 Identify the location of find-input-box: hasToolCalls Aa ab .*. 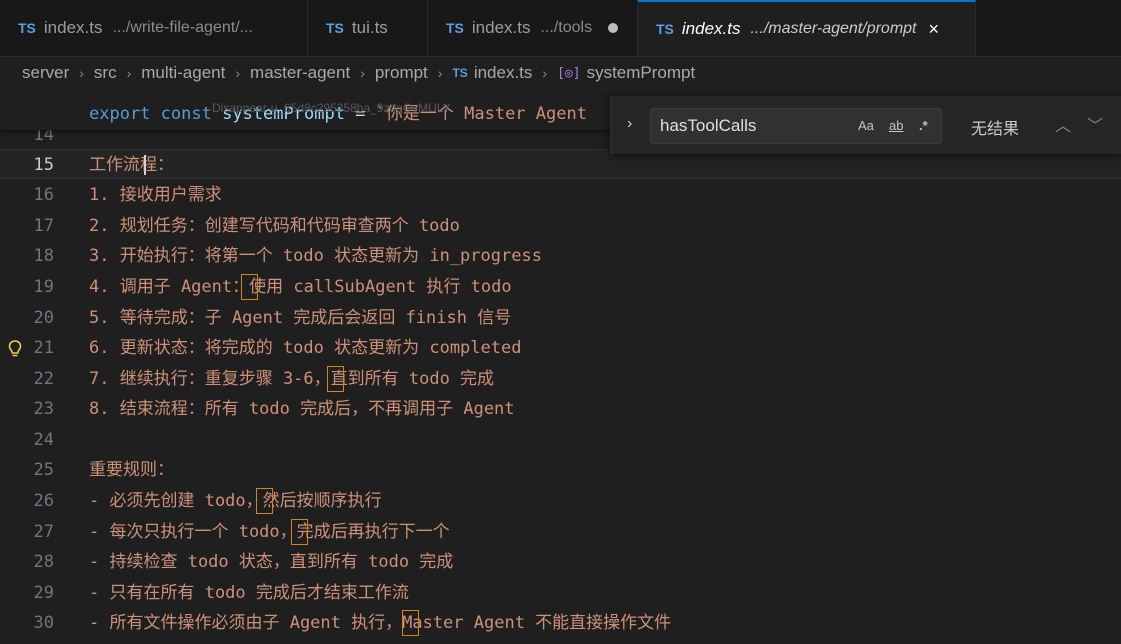
(796, 126).